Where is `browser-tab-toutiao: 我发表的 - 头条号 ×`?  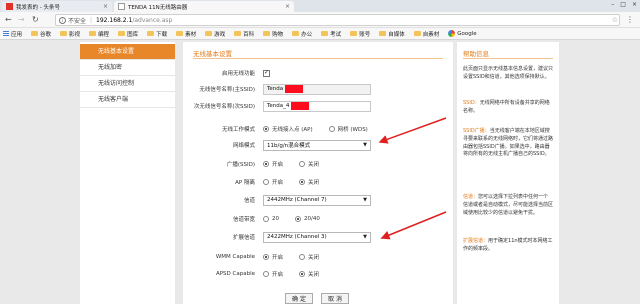
browser-tab-toutiao: 我发表的 - 头条号 × is located at coordinates (57, 6).